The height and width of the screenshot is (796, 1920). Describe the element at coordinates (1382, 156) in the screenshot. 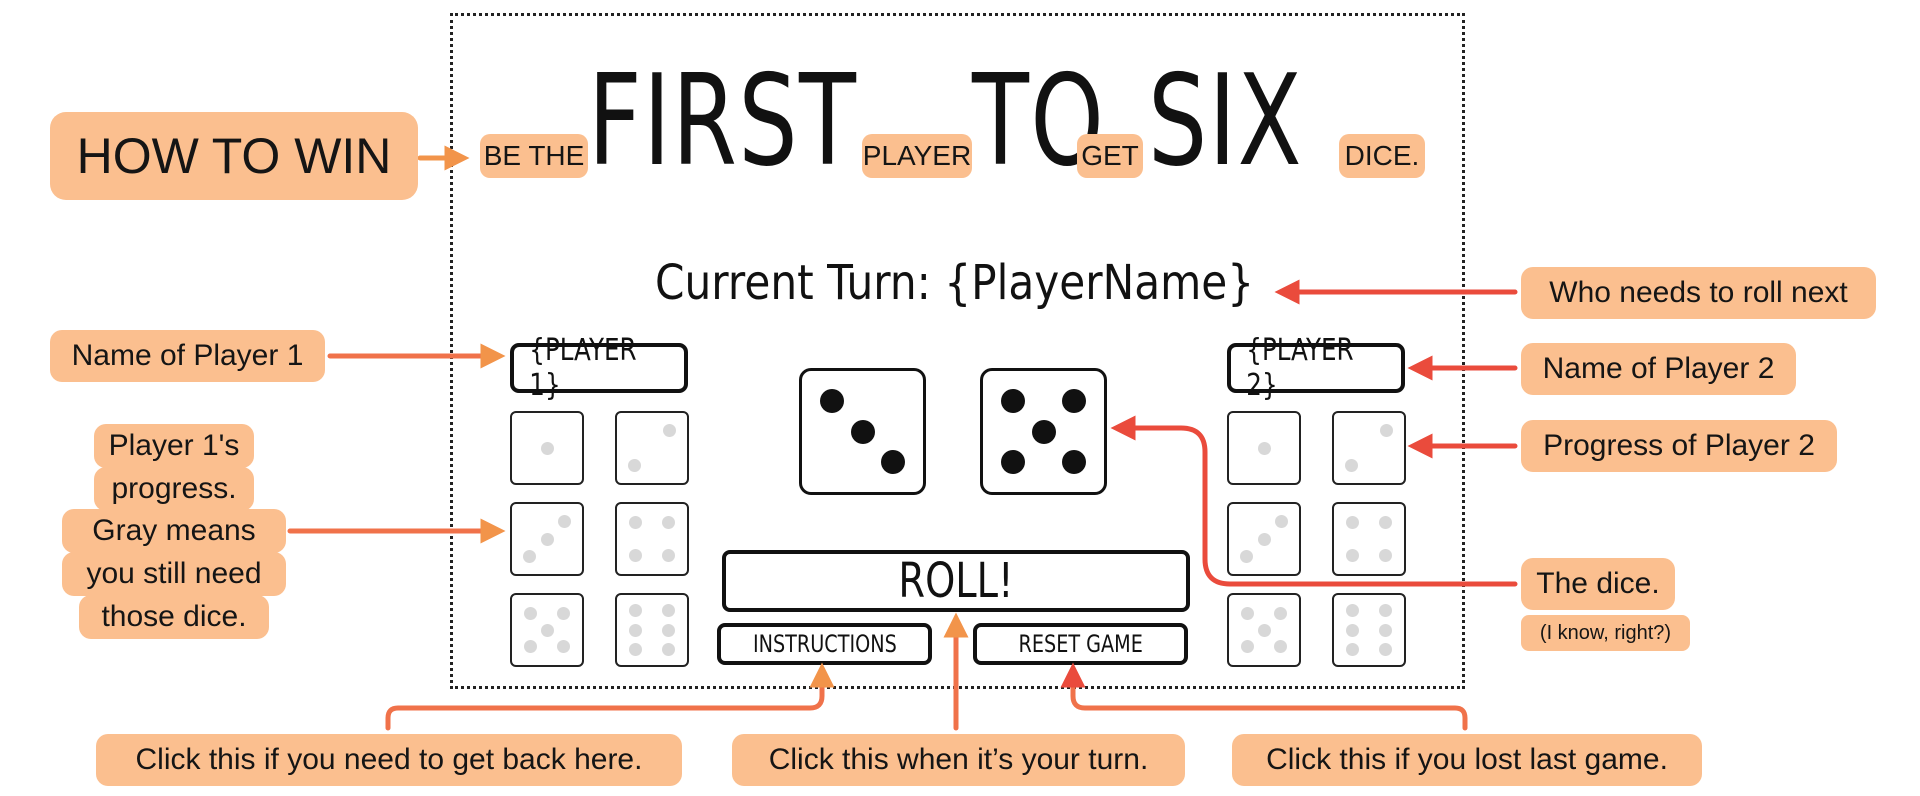

I see `title-word-dice: DICE.` at that location.